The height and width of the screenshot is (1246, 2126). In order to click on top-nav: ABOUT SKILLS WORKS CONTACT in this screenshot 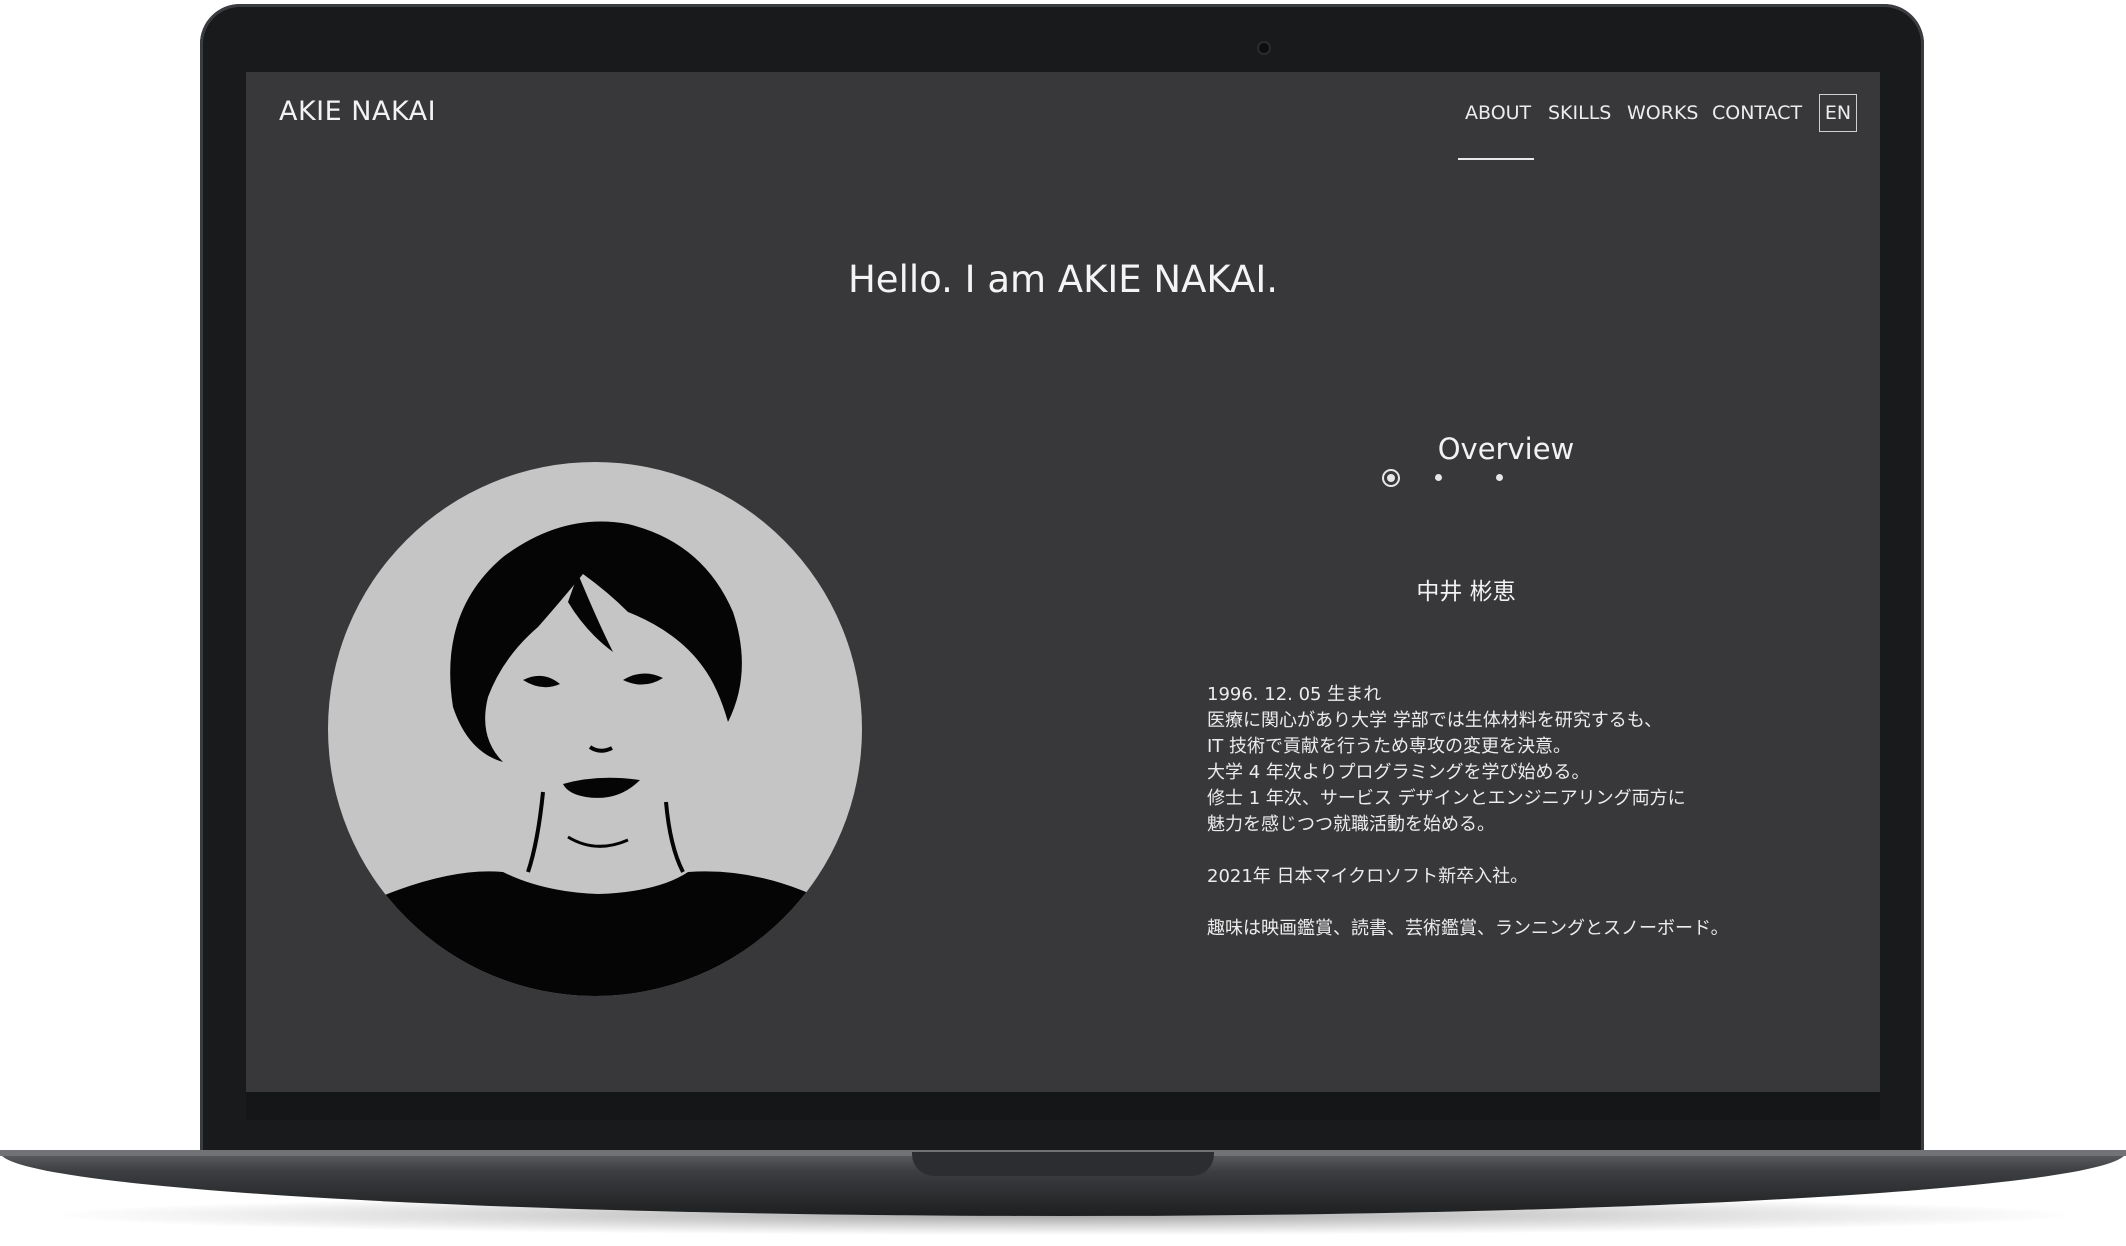, I will do `click(1063, 122)`.